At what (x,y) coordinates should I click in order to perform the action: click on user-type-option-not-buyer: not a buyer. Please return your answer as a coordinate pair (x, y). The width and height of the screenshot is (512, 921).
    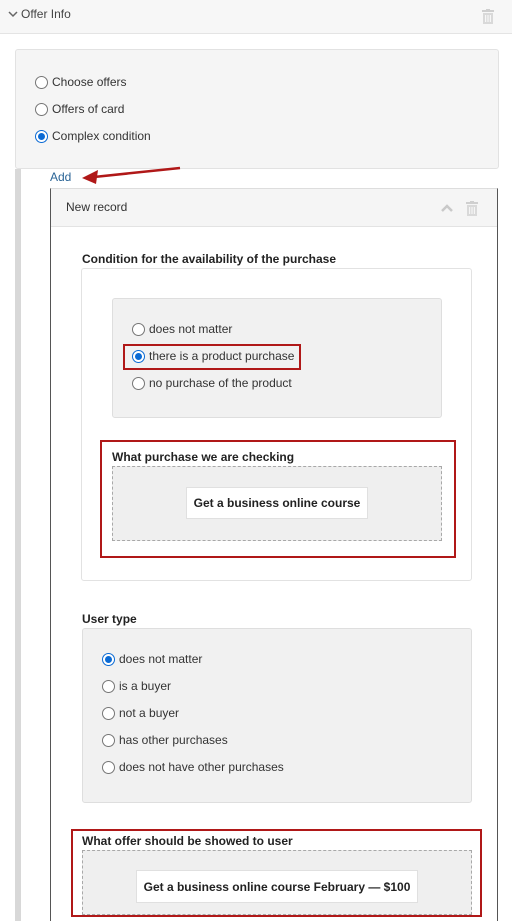
    Looking at the image, I should click on (140, 713).